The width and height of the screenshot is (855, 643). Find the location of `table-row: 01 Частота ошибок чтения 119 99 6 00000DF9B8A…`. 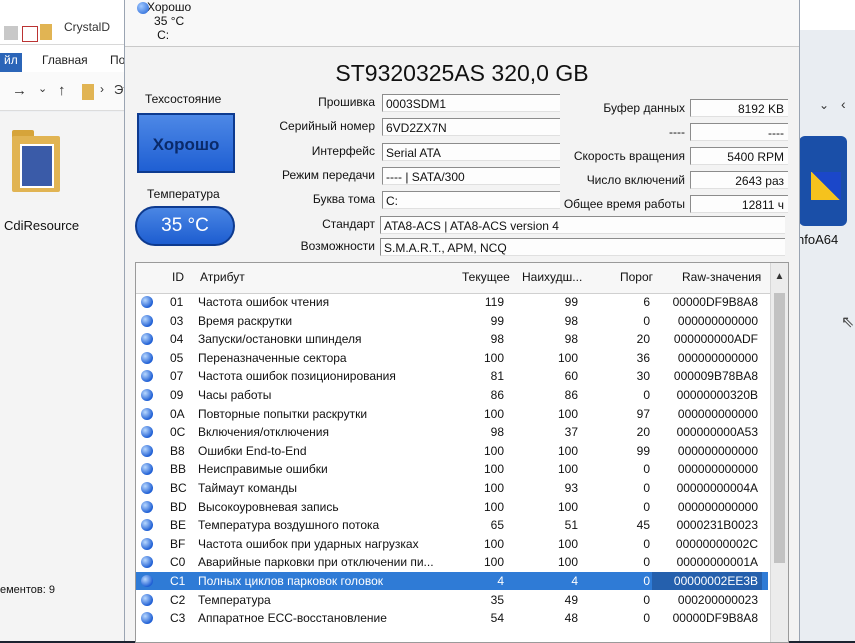

table-row: 01 Частота ошибок чтения 119 99 6 00000DF9B8A… is located at coordinates (452, 302).